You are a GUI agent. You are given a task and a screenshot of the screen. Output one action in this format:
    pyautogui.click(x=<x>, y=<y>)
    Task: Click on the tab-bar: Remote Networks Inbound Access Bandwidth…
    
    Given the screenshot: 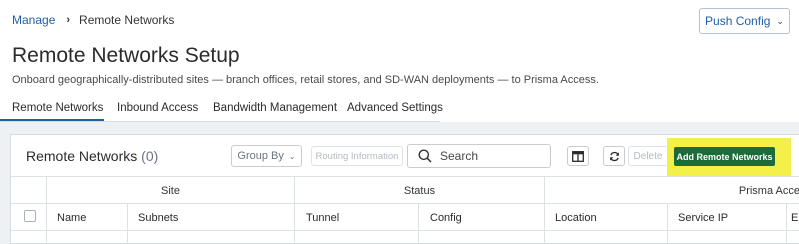 What is the action you would take?
    pyautogui.click(x=222, y=109)
    